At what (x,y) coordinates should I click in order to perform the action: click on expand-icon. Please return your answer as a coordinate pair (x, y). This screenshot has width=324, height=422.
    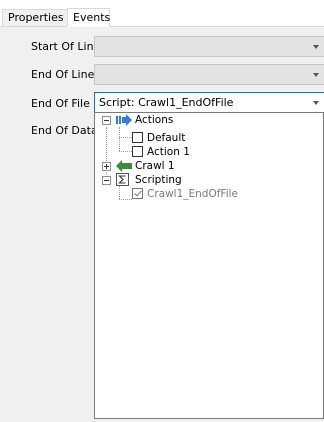
    Looking at the image, I should click on (106, 166).